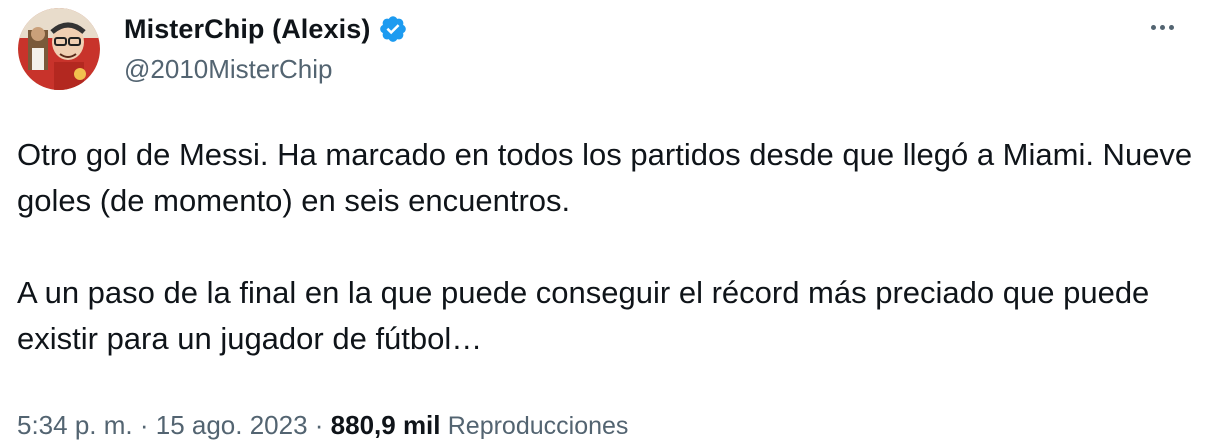 The image size is (1224, 448). I want to click on views-label: Reproducciones, so click(538, 426).